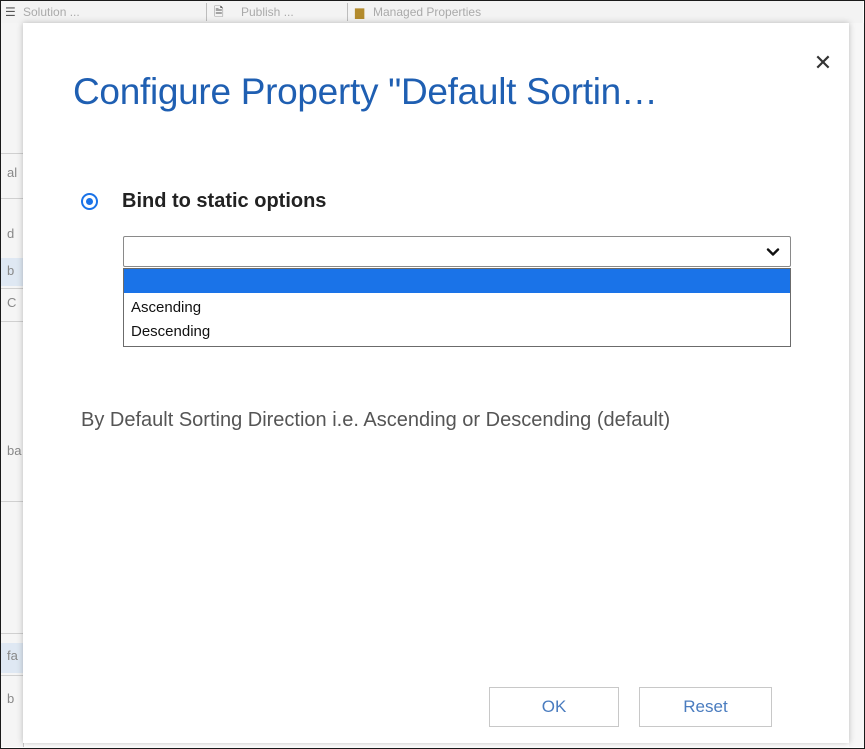 The image size is (865, 749). I want to click on background-text-fragment: ba, so click(14, 450).